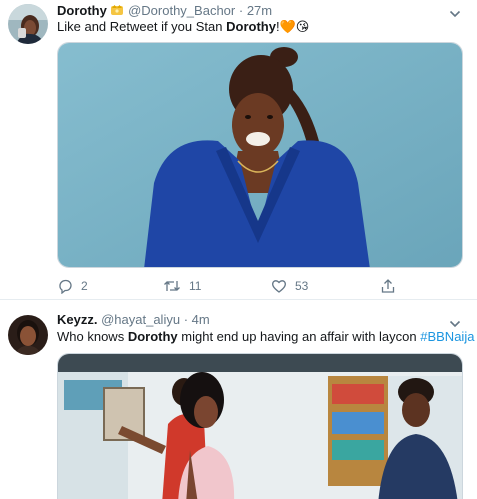 The width and height of the screenshot is (477, 499). Describe the element at coordinates (142, 26) in the screenshot. I see `tweet-text-part: Like and Retweet if you Stan` at that location.